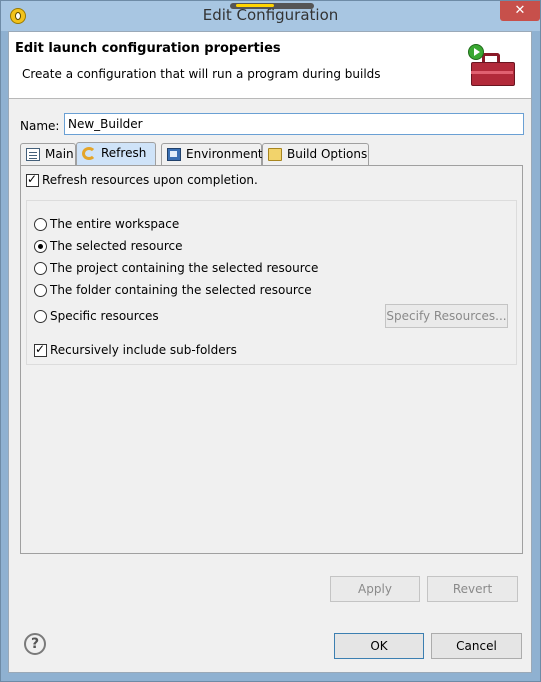 The height and width of the screenshot is (682, 541). I want to click on tab-refresh: Refresh, so click(116, 154).